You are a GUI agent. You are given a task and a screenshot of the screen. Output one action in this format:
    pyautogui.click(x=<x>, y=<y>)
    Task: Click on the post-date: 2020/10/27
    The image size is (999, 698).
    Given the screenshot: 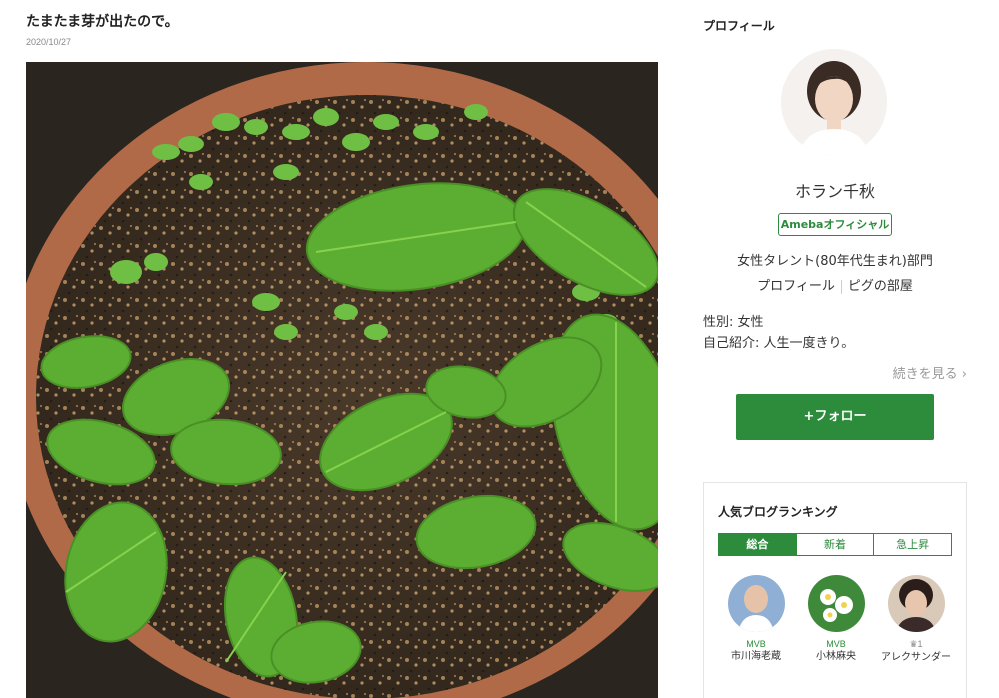 What is the action you would take?
    pyautogui.click(x=49, y=42)
    